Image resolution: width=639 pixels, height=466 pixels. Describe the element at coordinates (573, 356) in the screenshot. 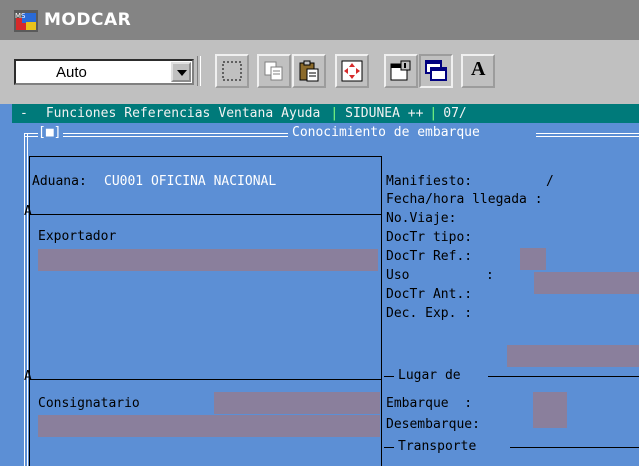

I see `dec-exp-field` at that location.